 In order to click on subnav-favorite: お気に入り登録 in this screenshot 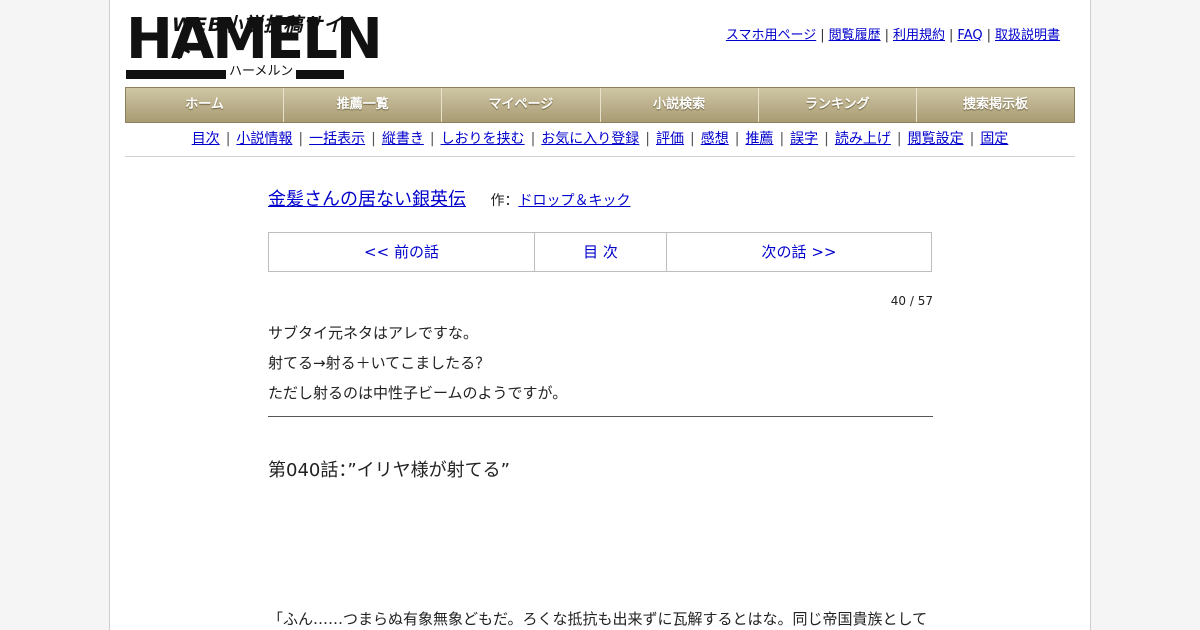, I will do `click(590, 139)`.